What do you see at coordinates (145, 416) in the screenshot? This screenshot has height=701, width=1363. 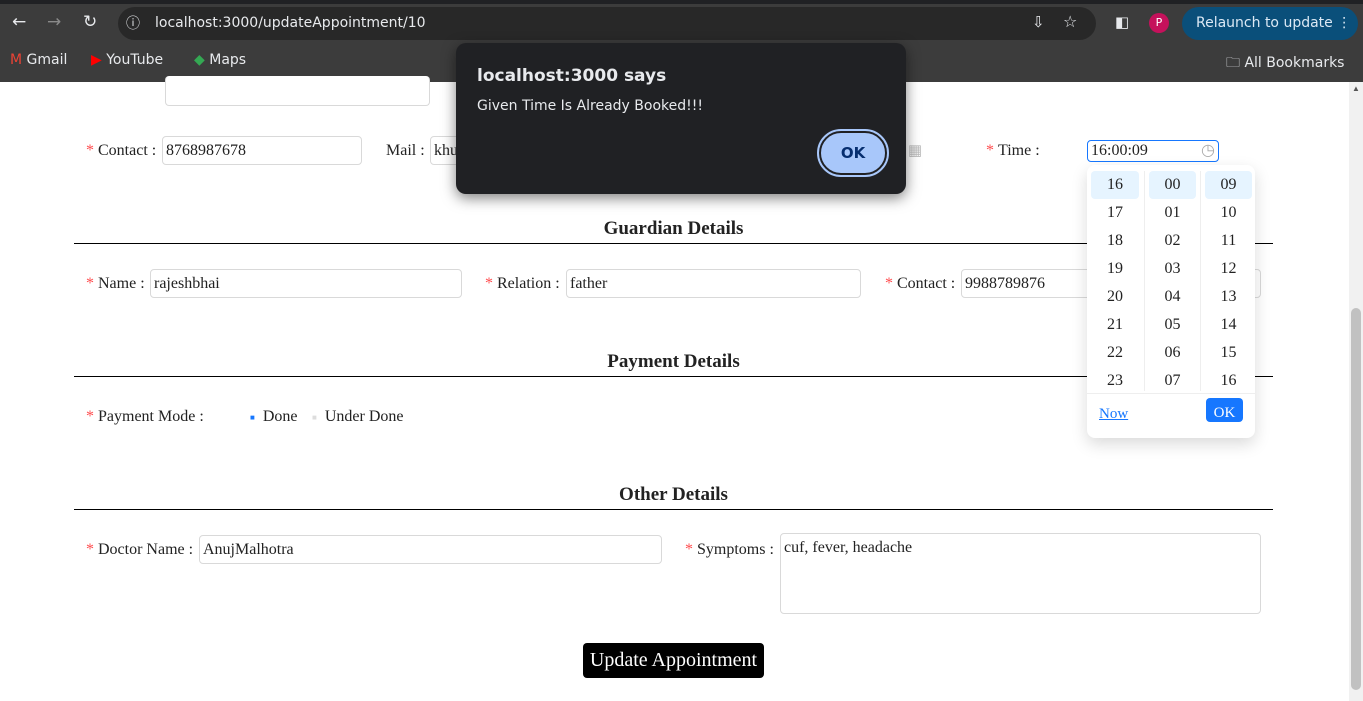 I see `payment-mode-label: * Payment Mode :` at bounding box center [145, 416].